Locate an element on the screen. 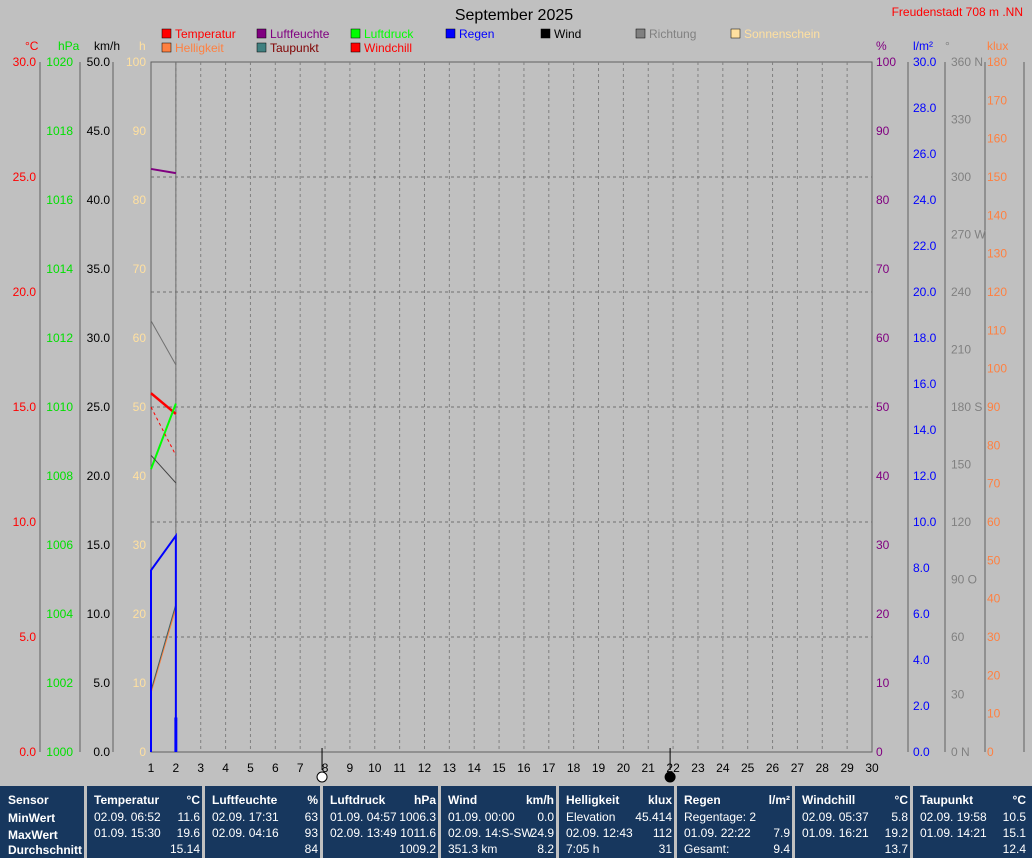  tick-label-rain: 20.0 is located at coordinates (925, 292).